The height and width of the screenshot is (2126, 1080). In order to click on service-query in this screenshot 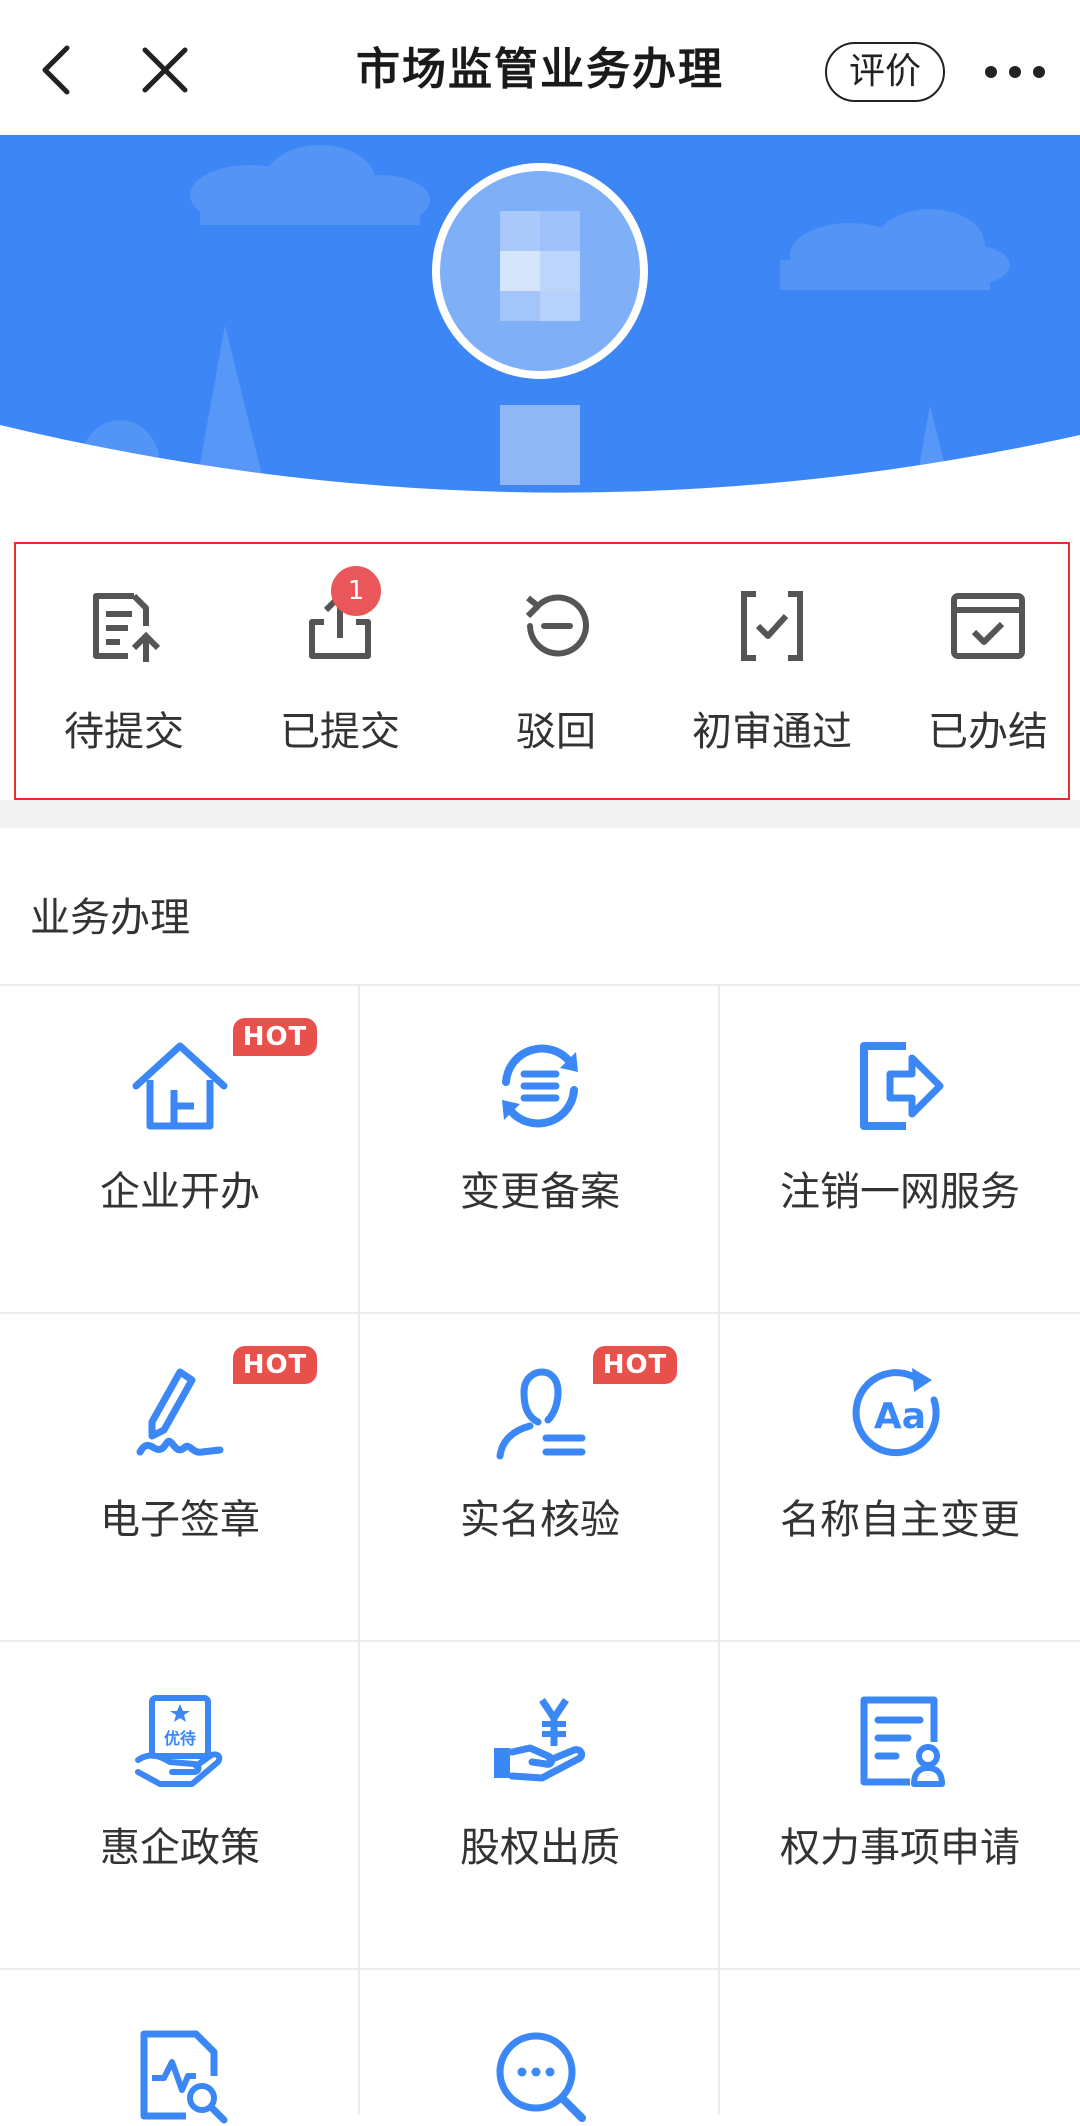, I will do `click(540, 2046)`.